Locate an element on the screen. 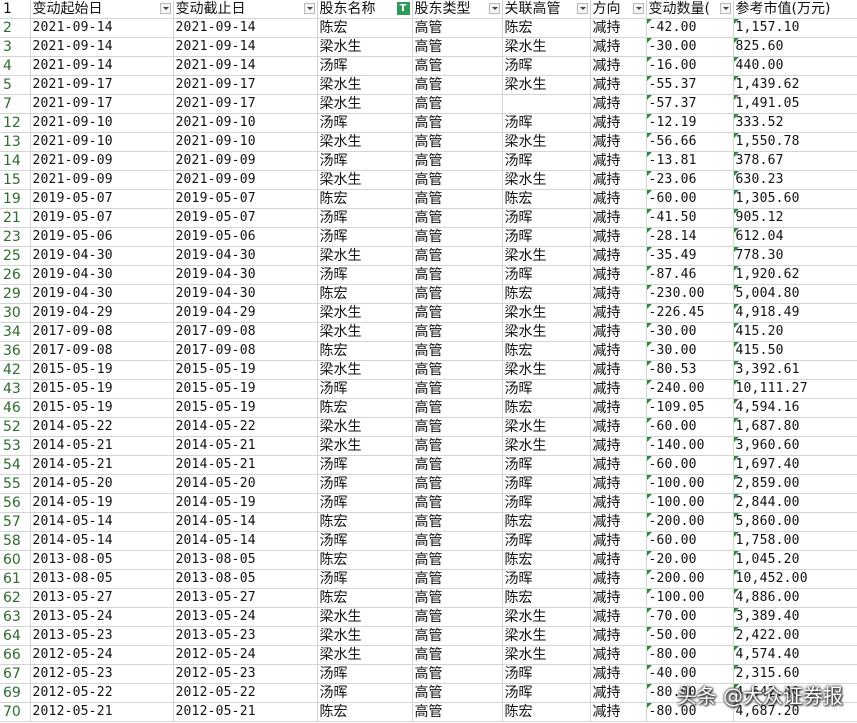 This screenshot has height=723, width=857. cell-start-date: 2014-05-14 is located at coordinates (102, 541).